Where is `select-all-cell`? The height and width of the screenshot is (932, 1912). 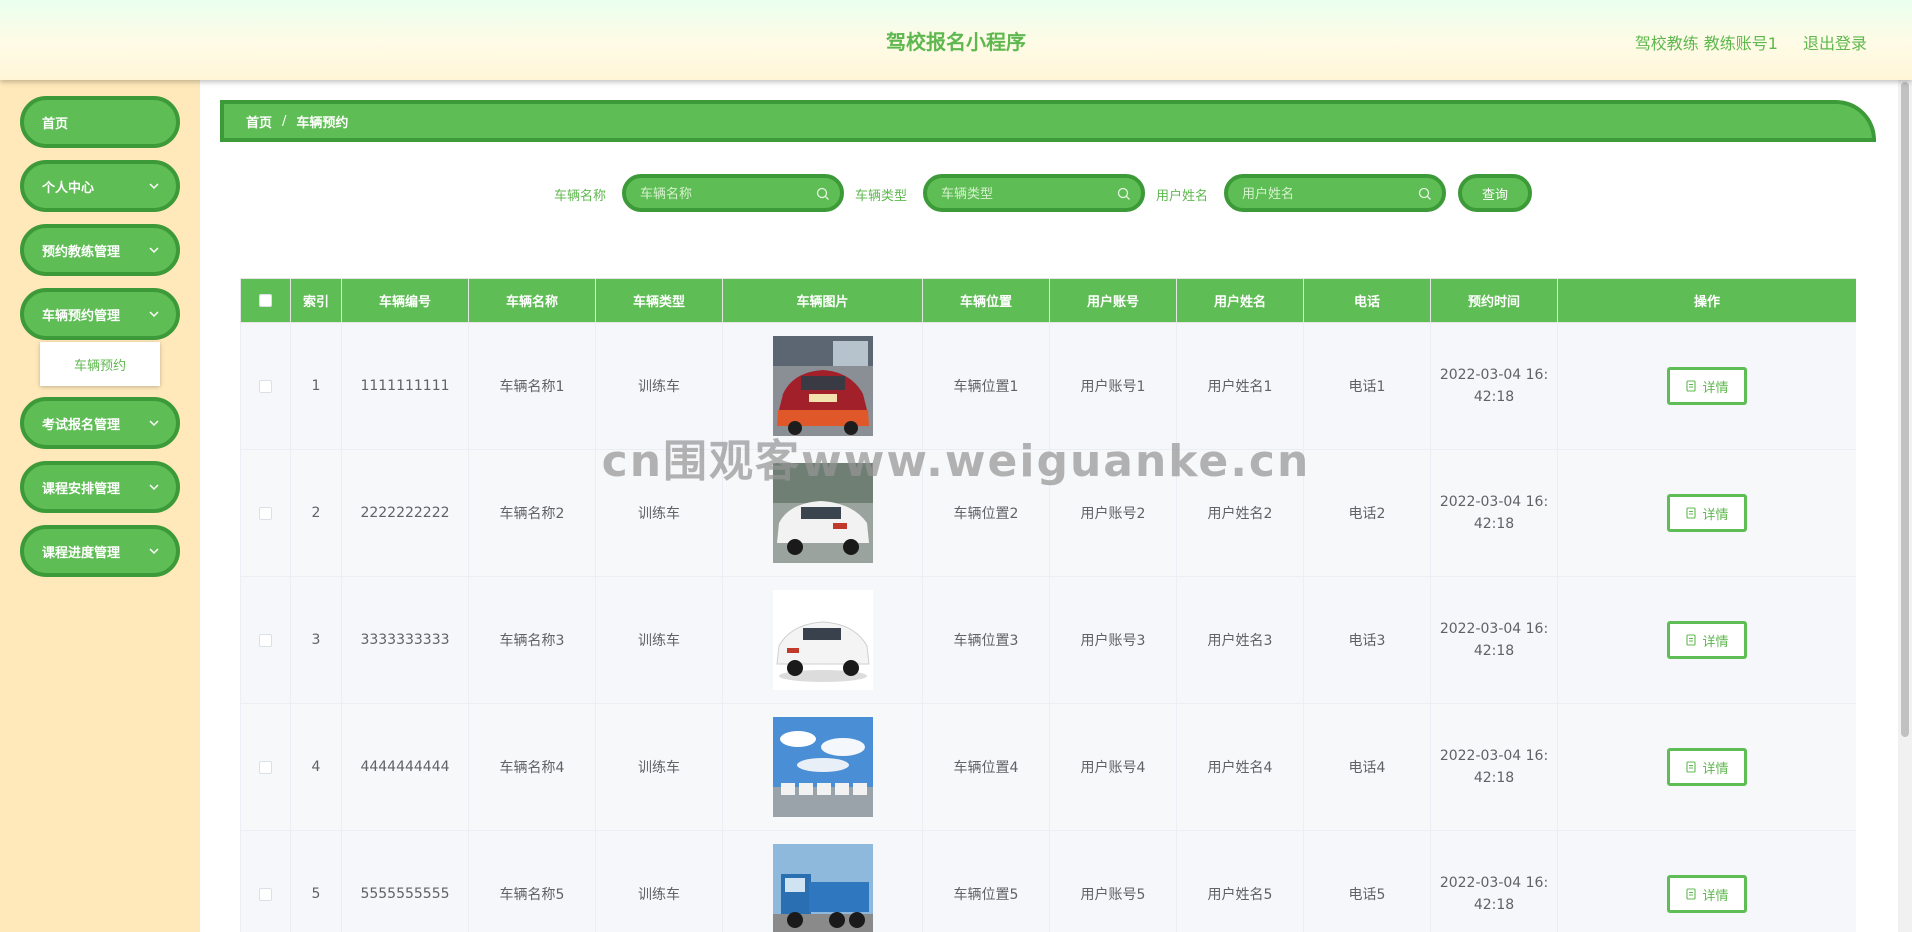 select-all-cell is located at coordinates (265, 300).